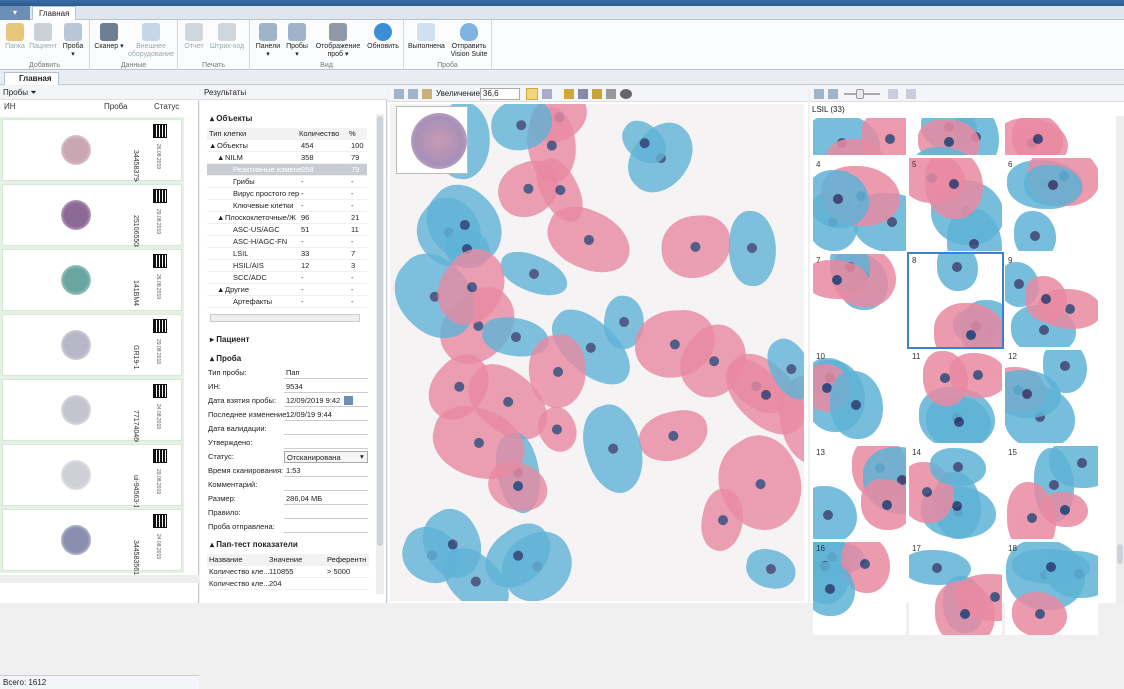 The width and height of the screenshot is (1124, 689). What do you see at coordinates (92, 475) in the screenshot?
I see `sample-slide: ui-94563-129.08.2019` at bounding box center [92, 475].